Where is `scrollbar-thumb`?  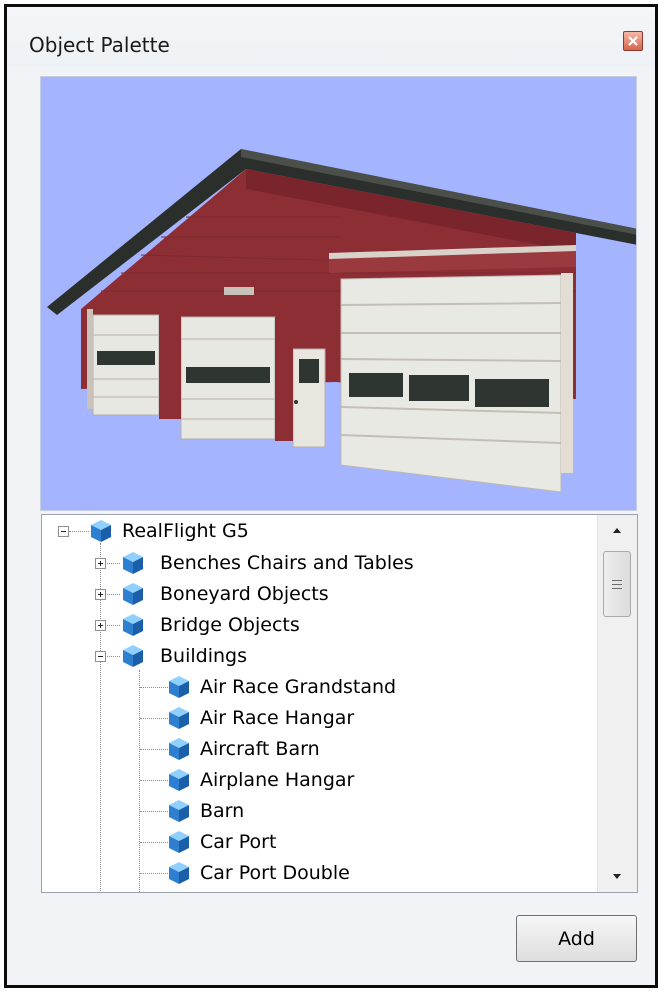 scrollbar-thumb is located at coordinates (617, 584).